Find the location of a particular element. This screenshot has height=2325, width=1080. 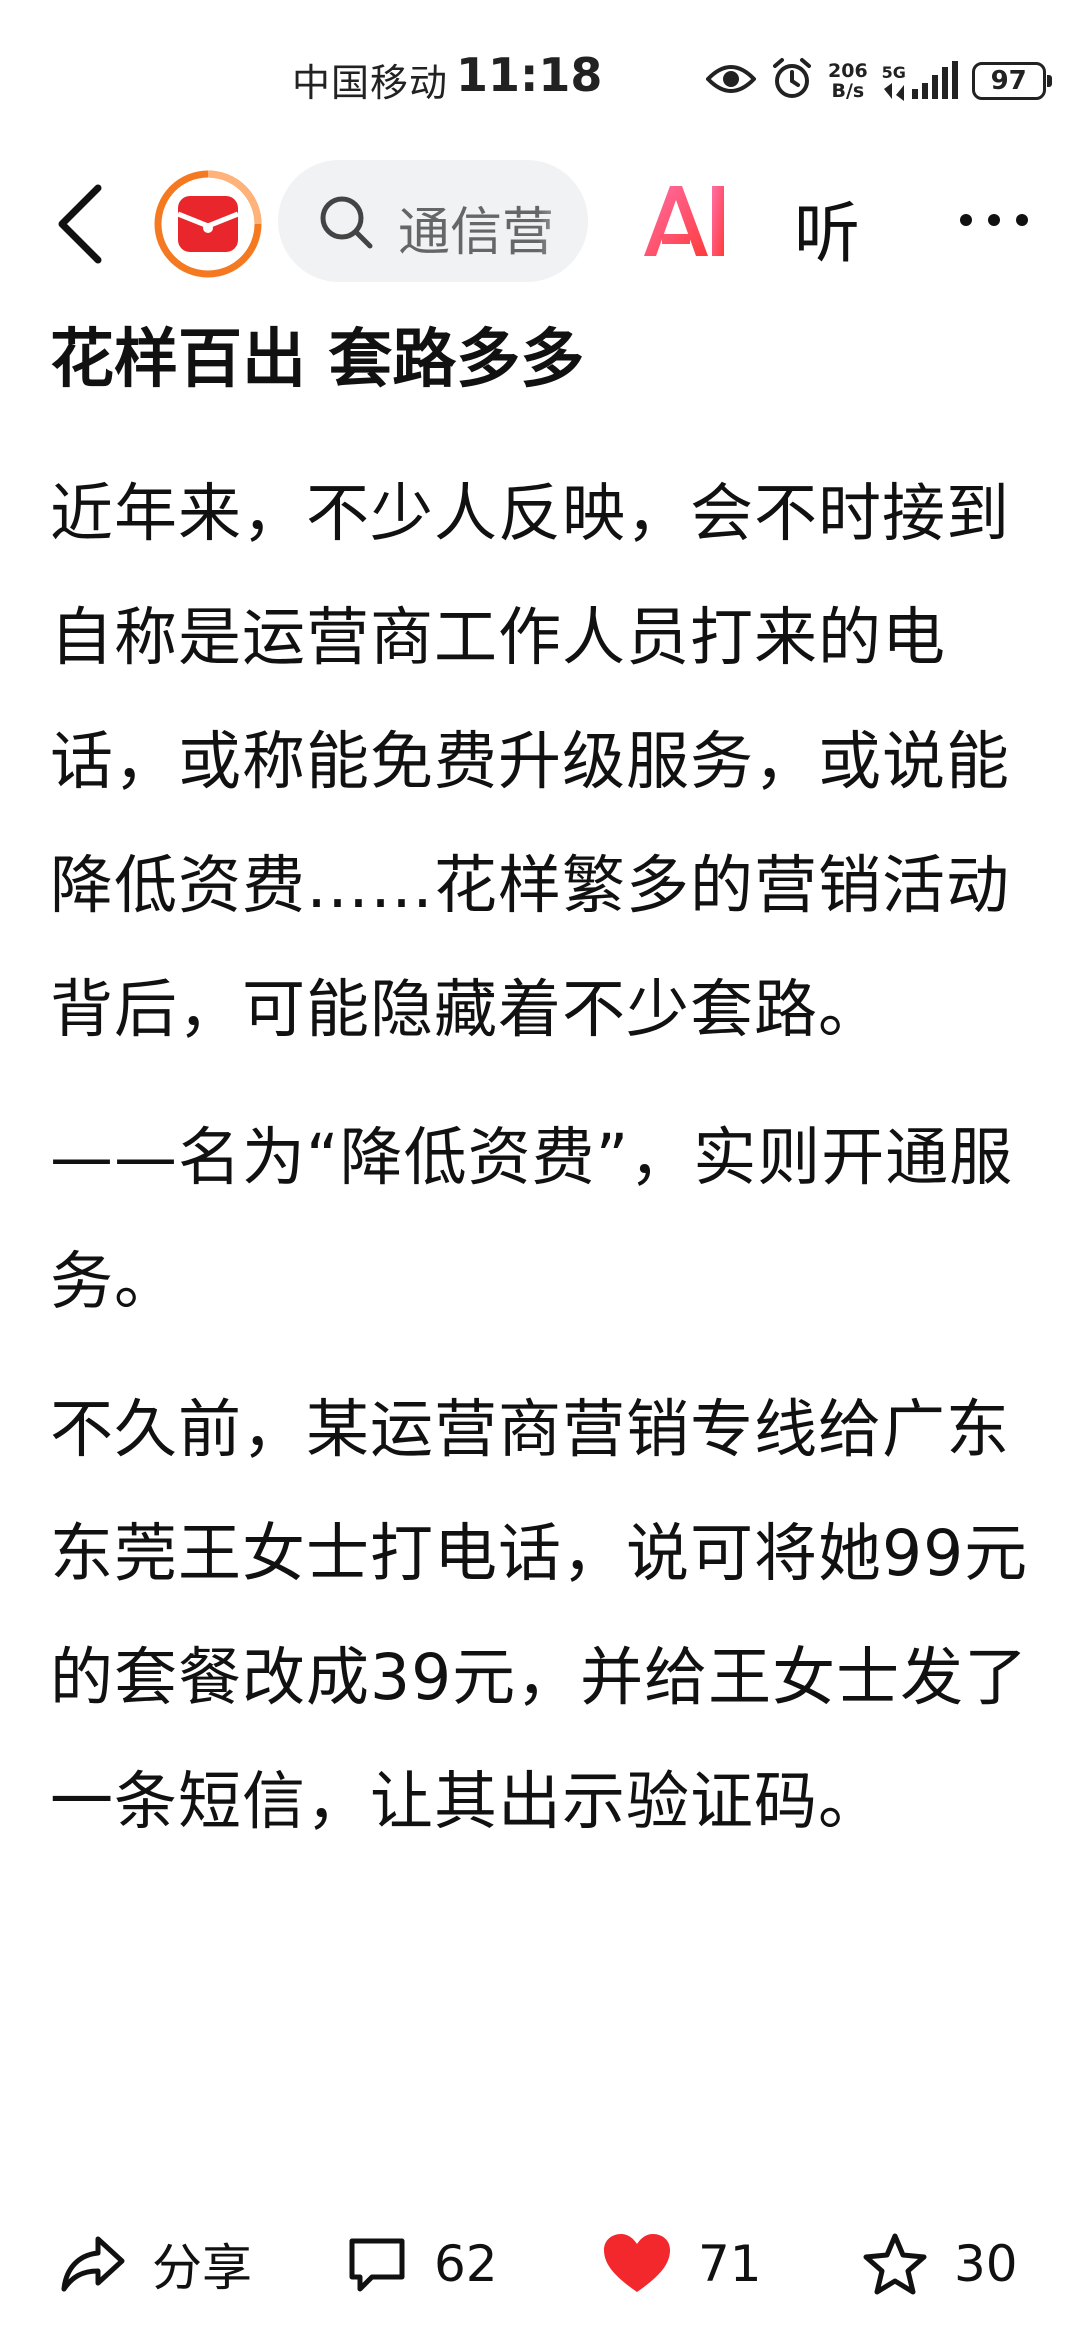

star-icon is located at coordinates (895, 2264).